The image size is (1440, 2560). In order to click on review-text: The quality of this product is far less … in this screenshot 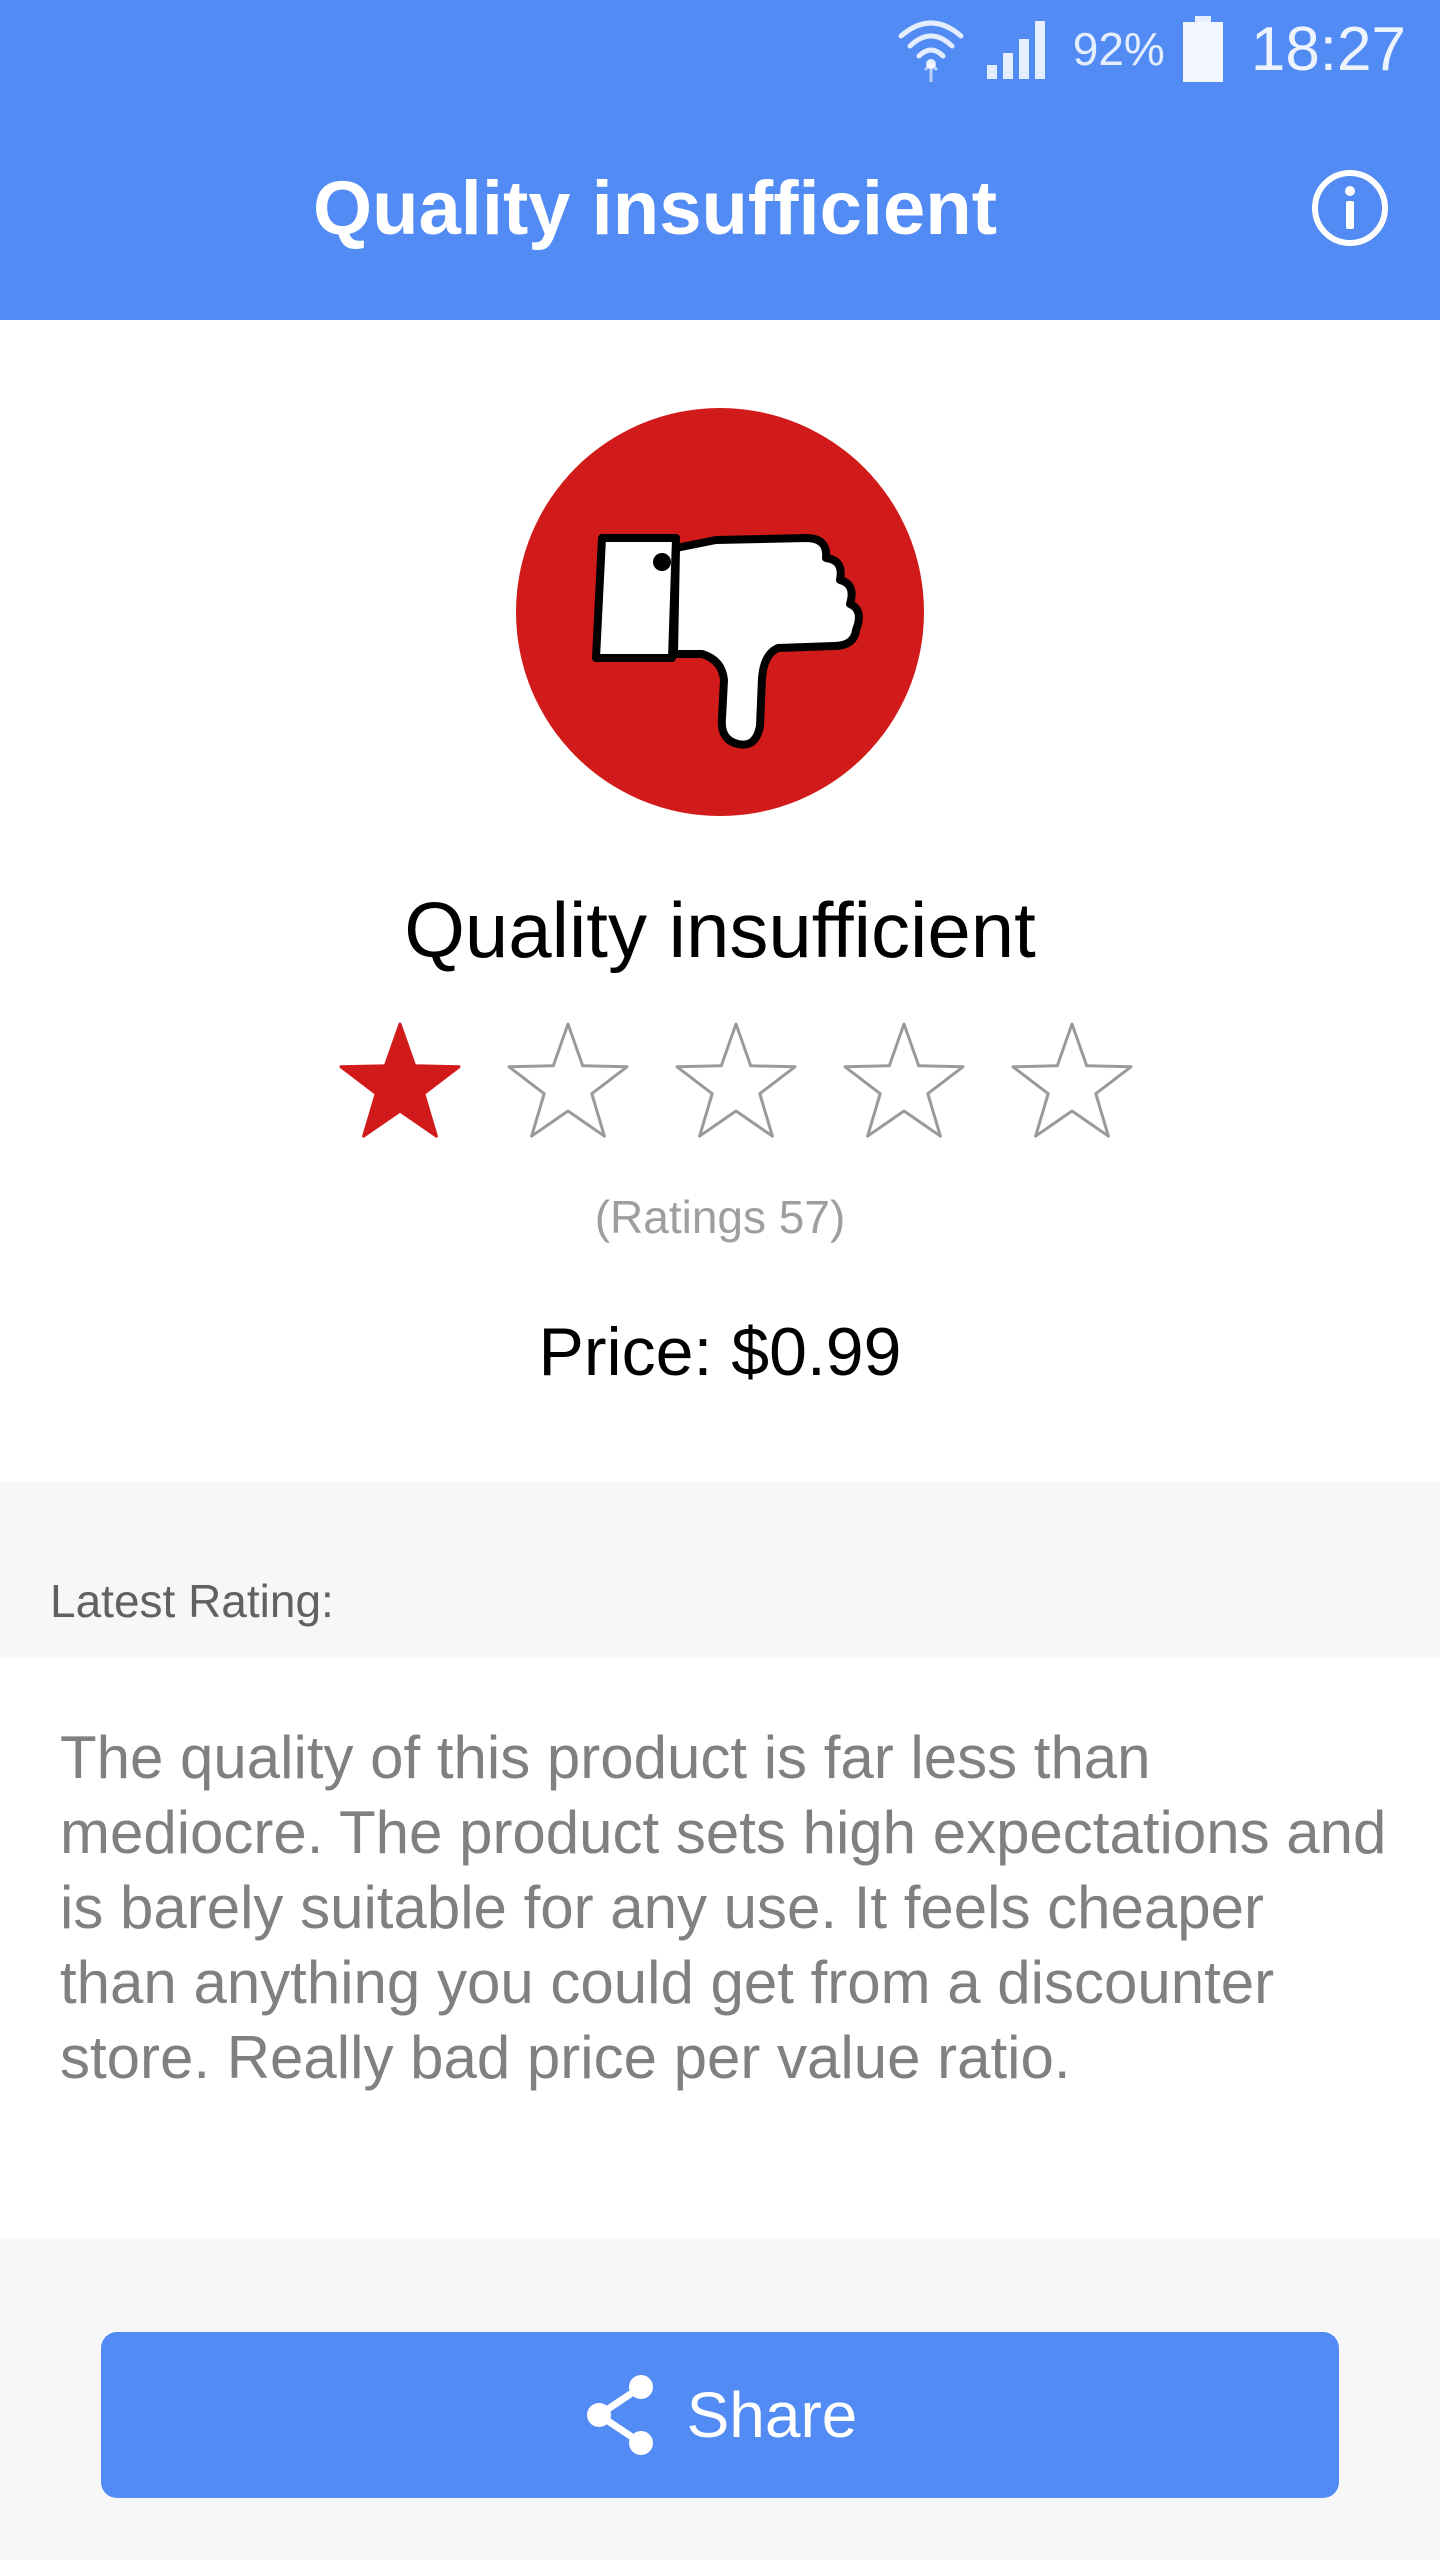, I will do `click(723, 1907)`.